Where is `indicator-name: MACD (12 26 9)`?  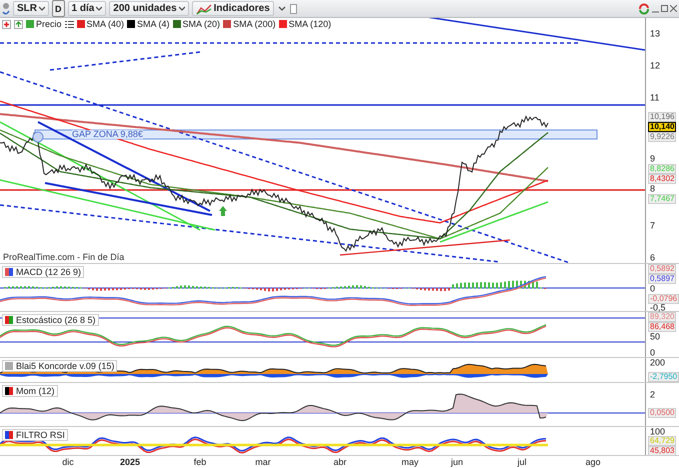
indicator-name: MACD (12 26 9) is located at coordinates (49, 272).